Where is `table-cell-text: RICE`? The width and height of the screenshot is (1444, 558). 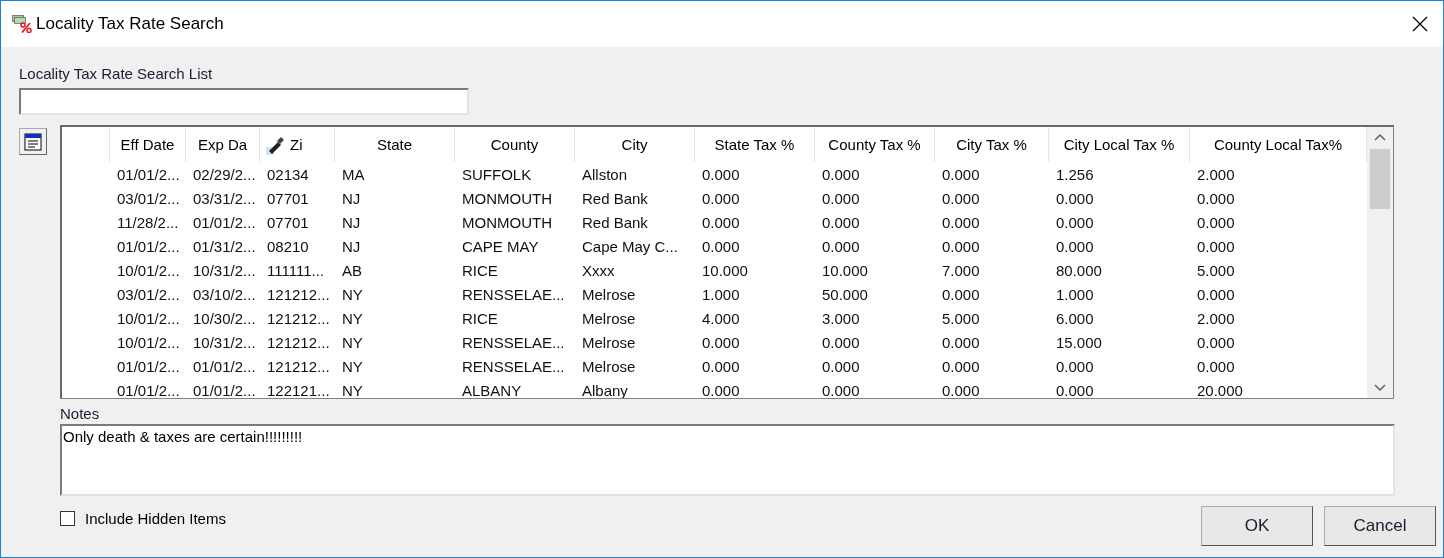 table-cell-text: RICE is located at coordinates (480, 270).